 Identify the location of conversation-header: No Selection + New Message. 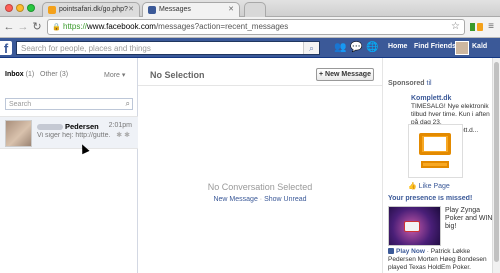
(260, 72).